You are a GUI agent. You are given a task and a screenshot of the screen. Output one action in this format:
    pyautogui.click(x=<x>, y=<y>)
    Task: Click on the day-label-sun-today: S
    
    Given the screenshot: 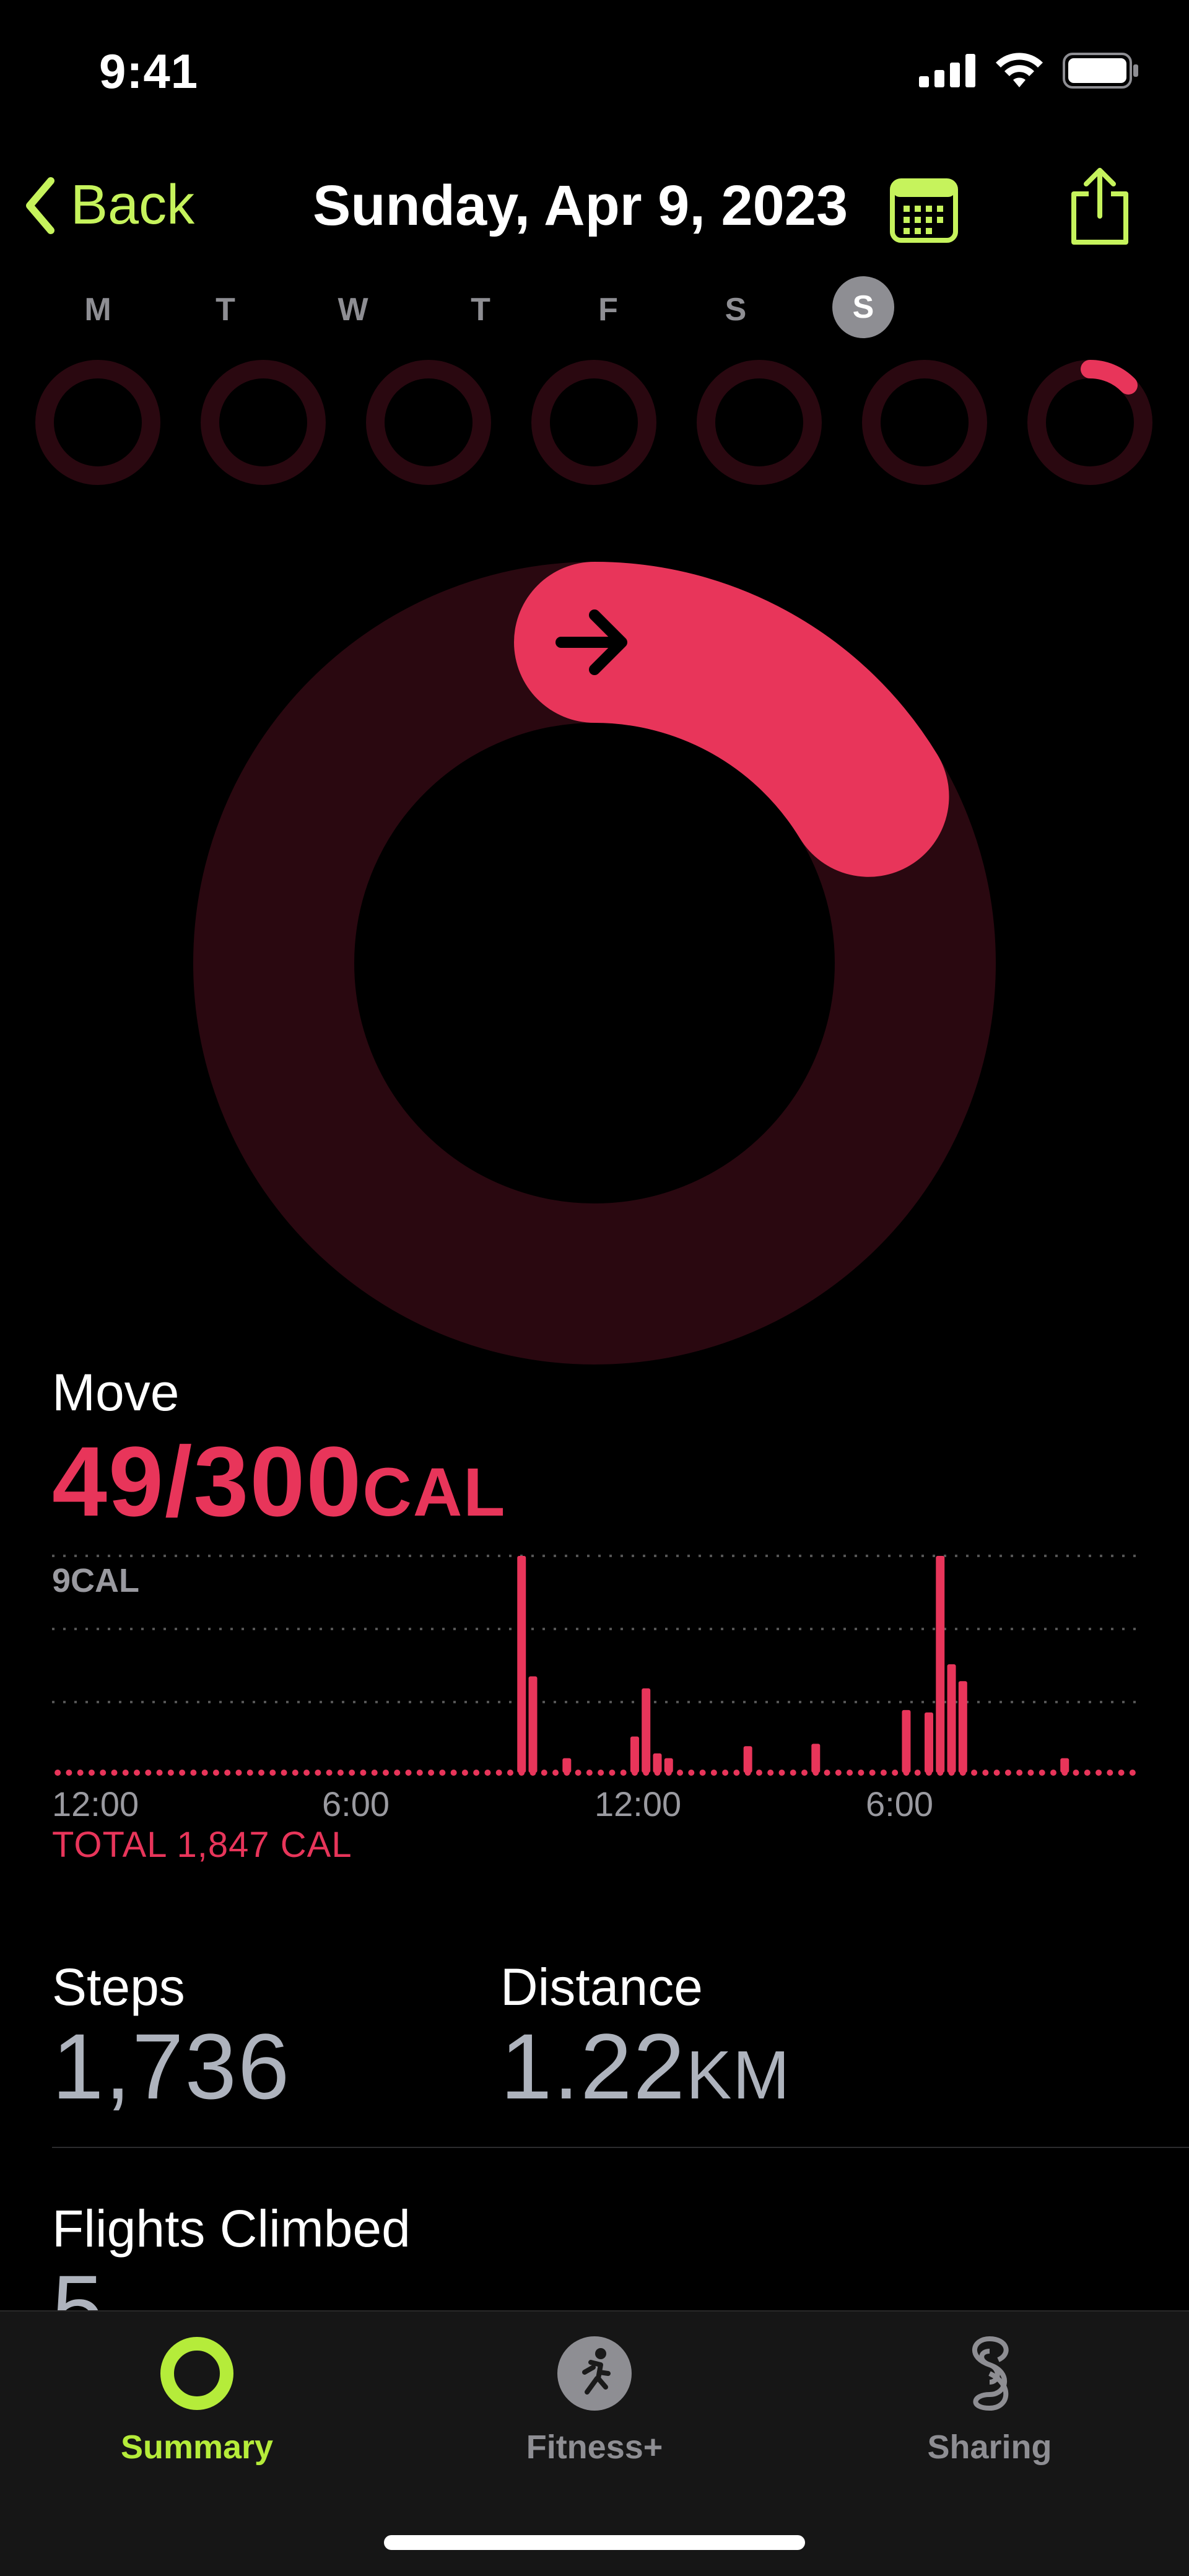 What is the action you would take?
    pyautogui.click(x=863, y=307)
    